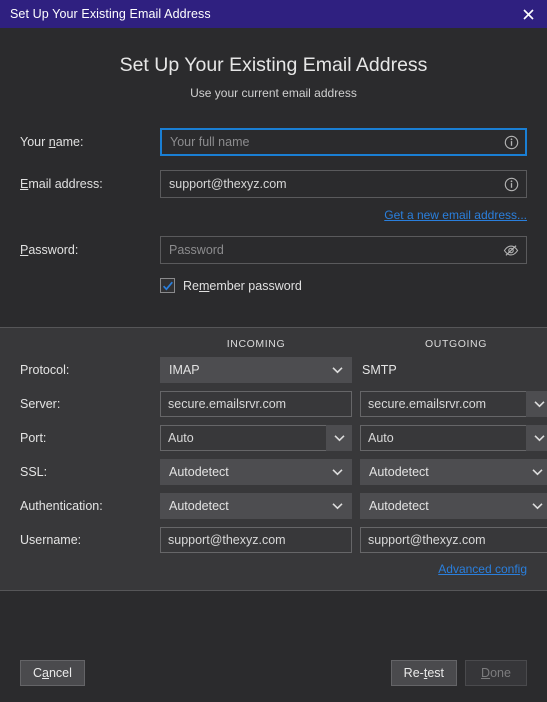  I want to click on username-outgoing-cell, so click(453, 540).